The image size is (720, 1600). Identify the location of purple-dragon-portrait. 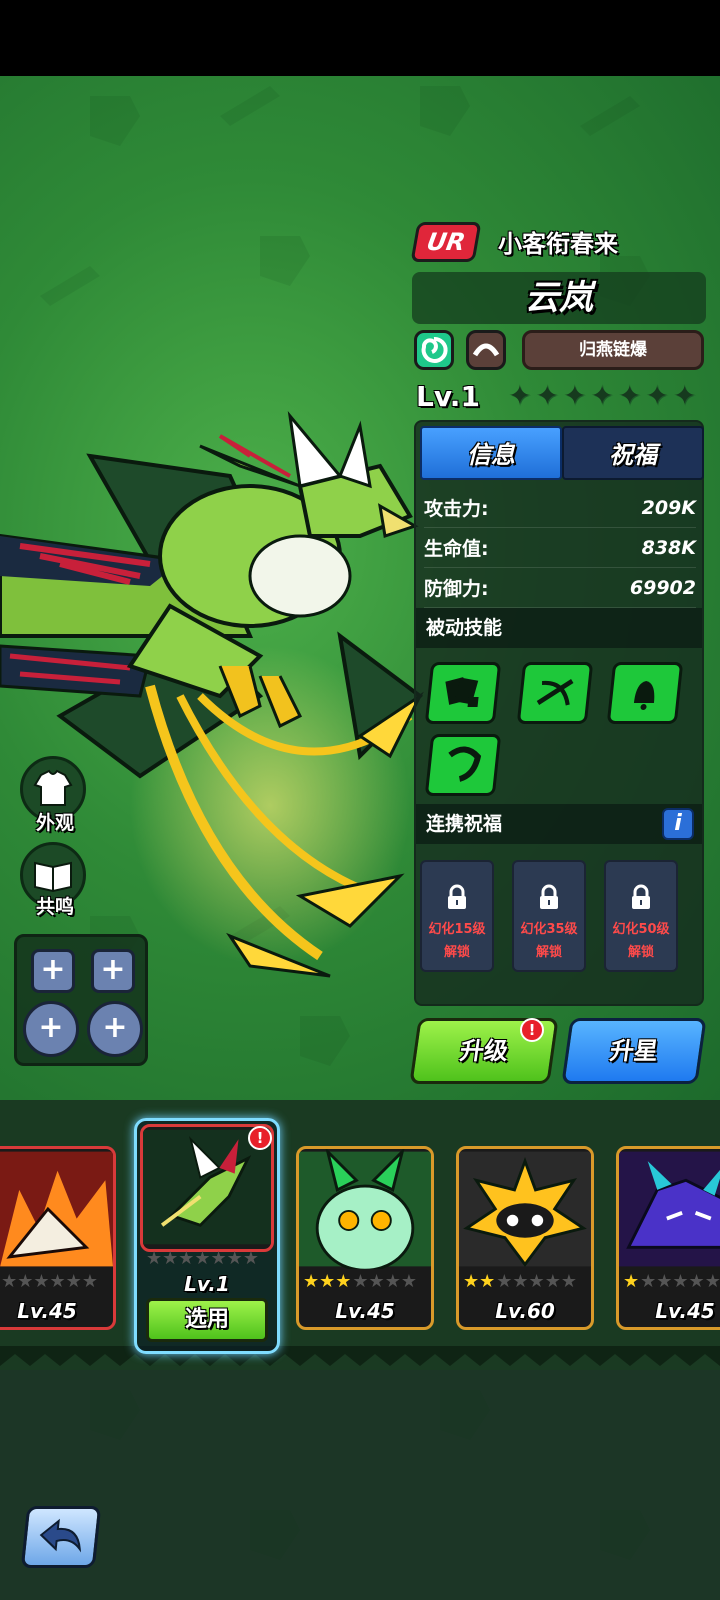
(669, 1209).